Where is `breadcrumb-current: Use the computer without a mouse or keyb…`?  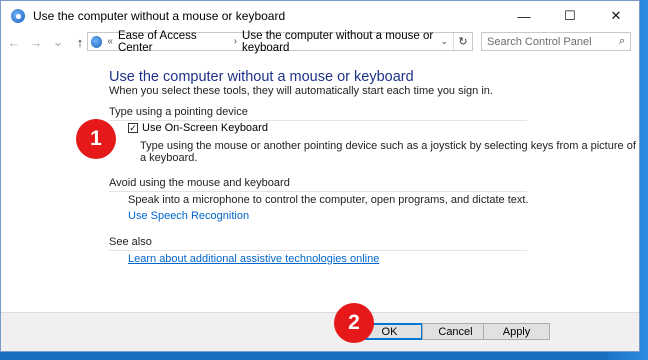
breadcrumb-current: Use the computer without a mouse or keyb… is located at coordinates (357, 42).